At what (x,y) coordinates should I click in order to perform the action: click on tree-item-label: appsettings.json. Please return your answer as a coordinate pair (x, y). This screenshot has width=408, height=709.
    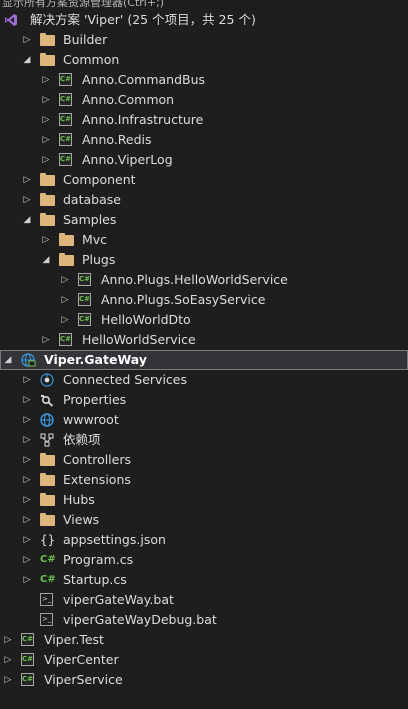
    Looking at the image, I should click on (114, 539).